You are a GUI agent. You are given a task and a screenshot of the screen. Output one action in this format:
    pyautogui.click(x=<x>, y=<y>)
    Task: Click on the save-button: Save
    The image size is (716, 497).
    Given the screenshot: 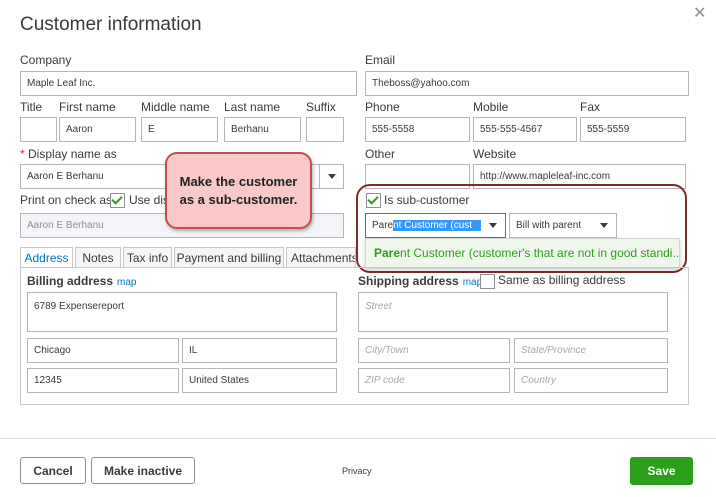 What is the action you would take?
    pyautogui.click(x=661, y=471)
    